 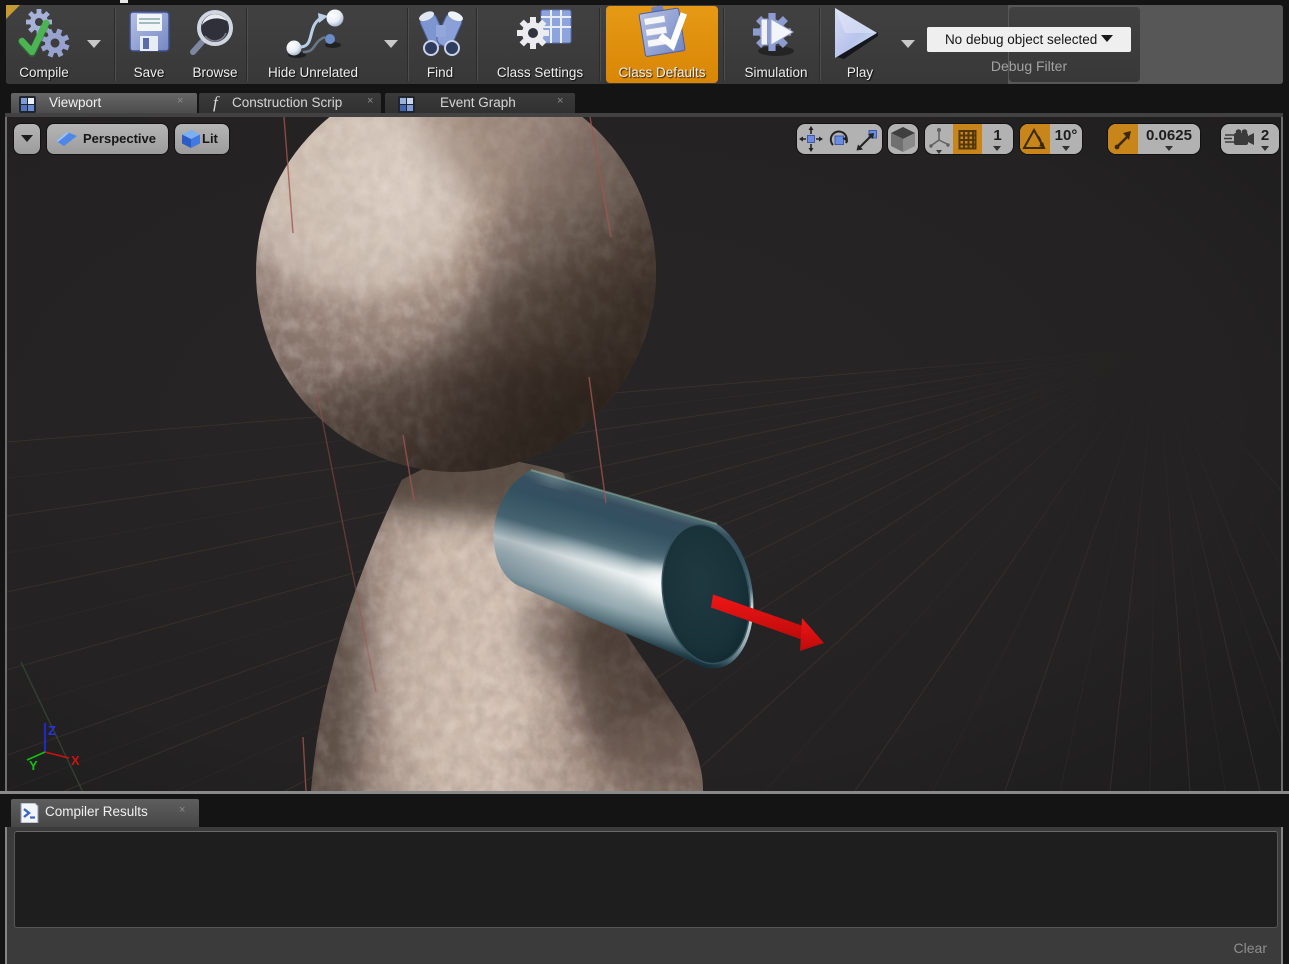 I want to click on svg-text: Z, so click(x=52, y=730).